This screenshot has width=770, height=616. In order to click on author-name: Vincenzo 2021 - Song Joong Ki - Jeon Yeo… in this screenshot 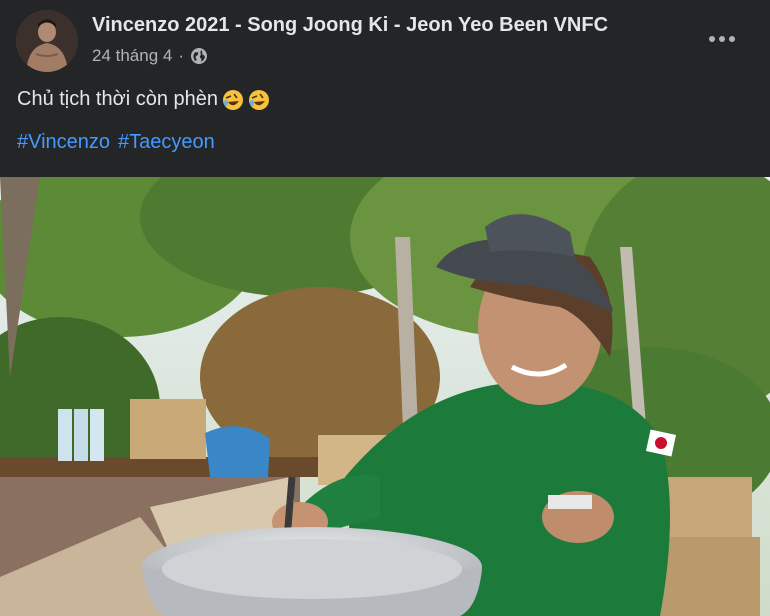, I will do `click(350, 25)`.